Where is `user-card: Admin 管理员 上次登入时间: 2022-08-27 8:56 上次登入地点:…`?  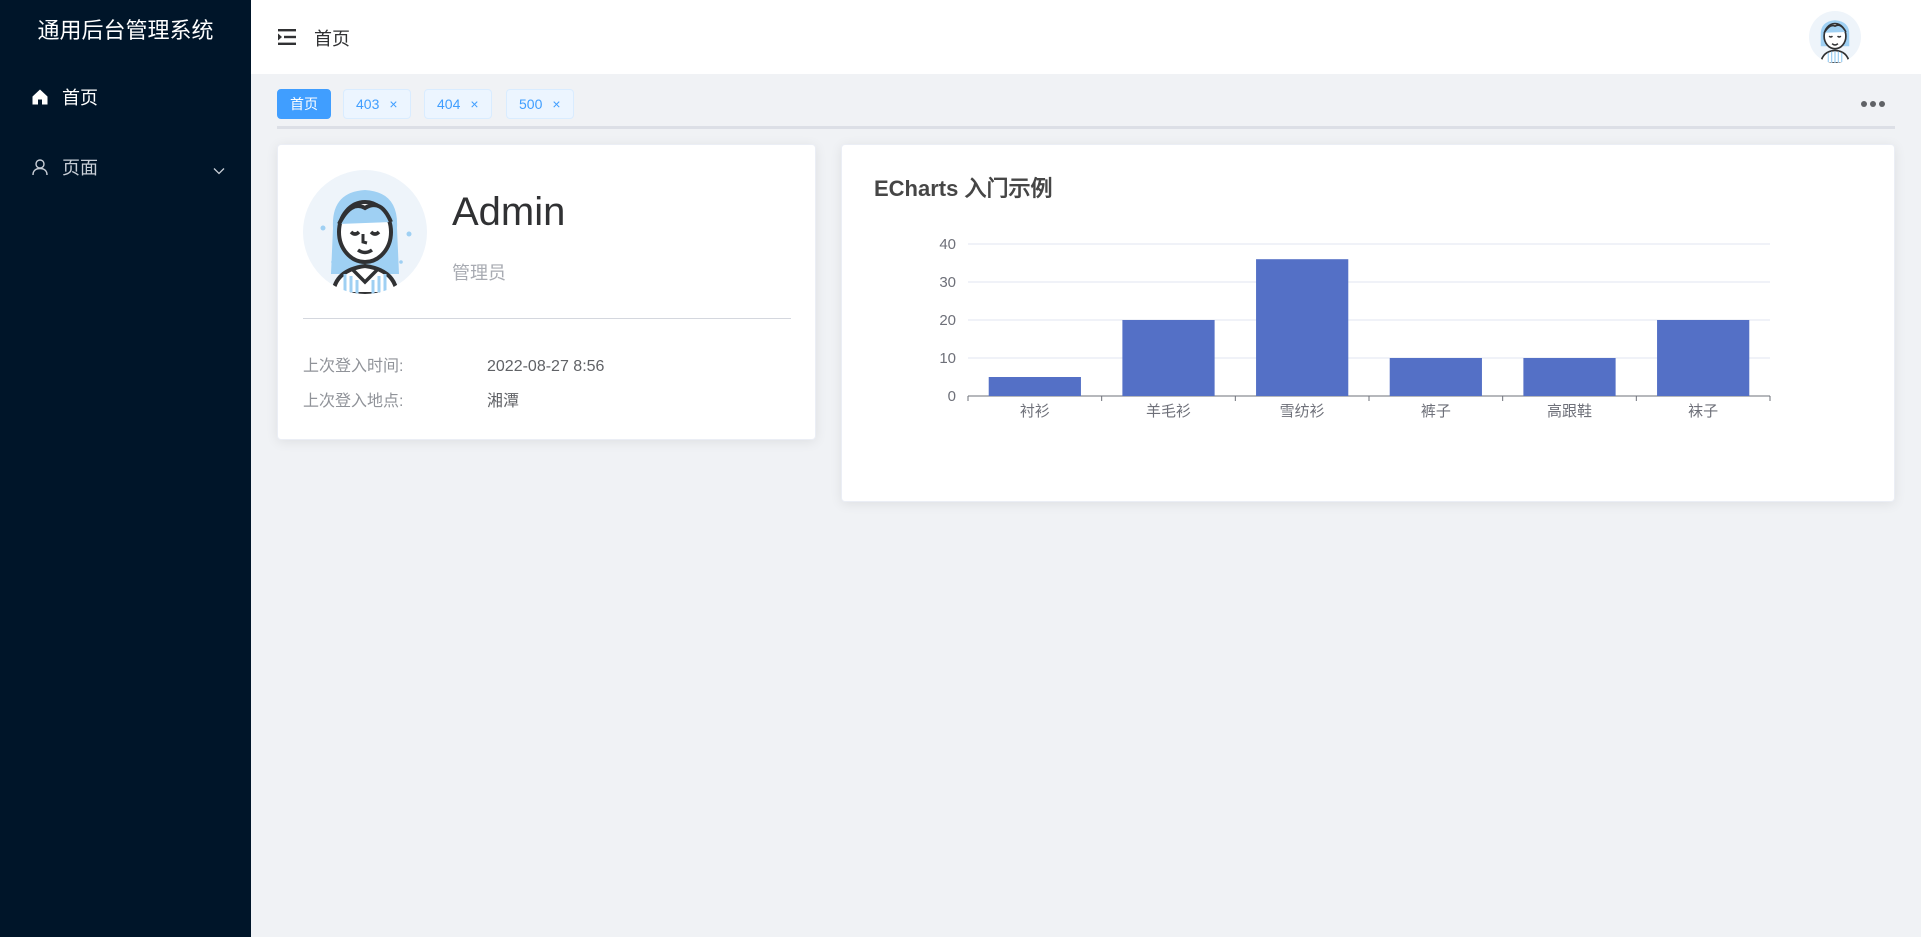 user-card: Admin 管理员 上次登入时间: 2022-08-27 8:56 上次登入地点:… is located at coordinates (546, 292).